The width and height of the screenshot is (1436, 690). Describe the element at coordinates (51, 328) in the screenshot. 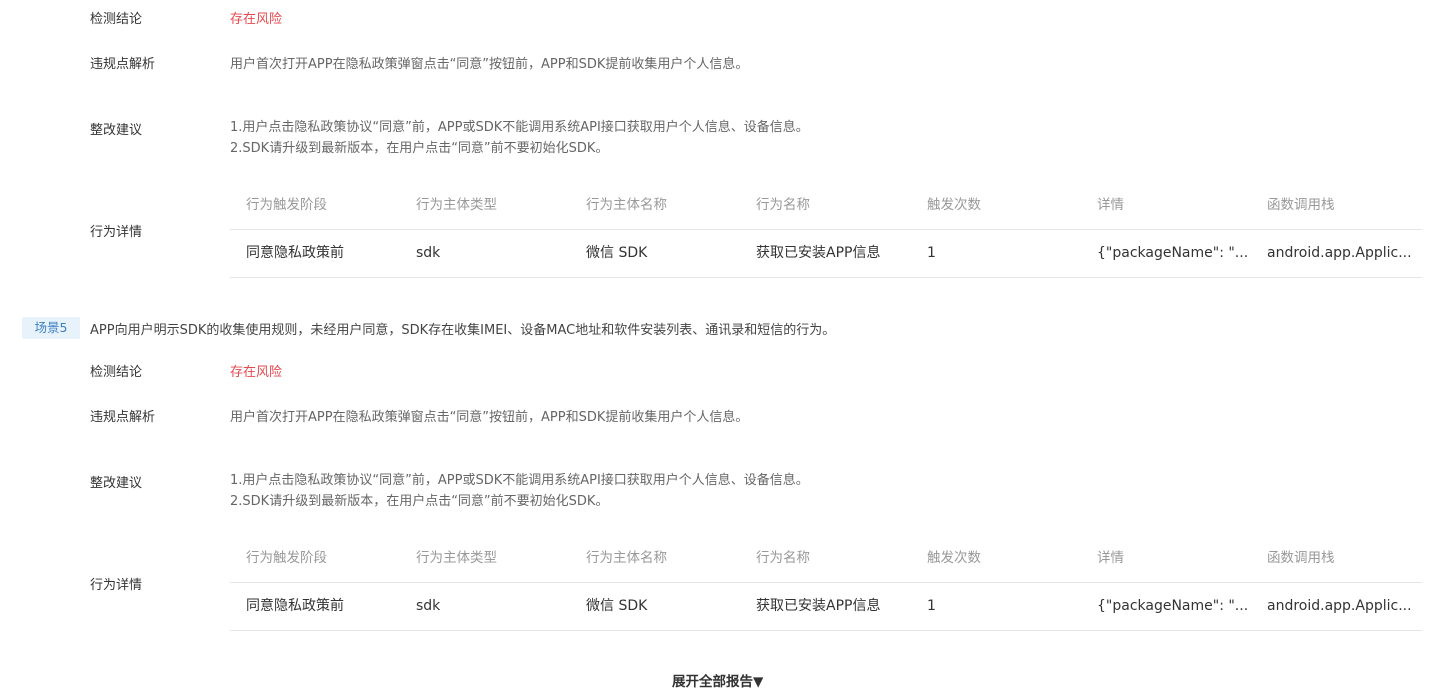

I see `scene-tag: 场景5` at that location.